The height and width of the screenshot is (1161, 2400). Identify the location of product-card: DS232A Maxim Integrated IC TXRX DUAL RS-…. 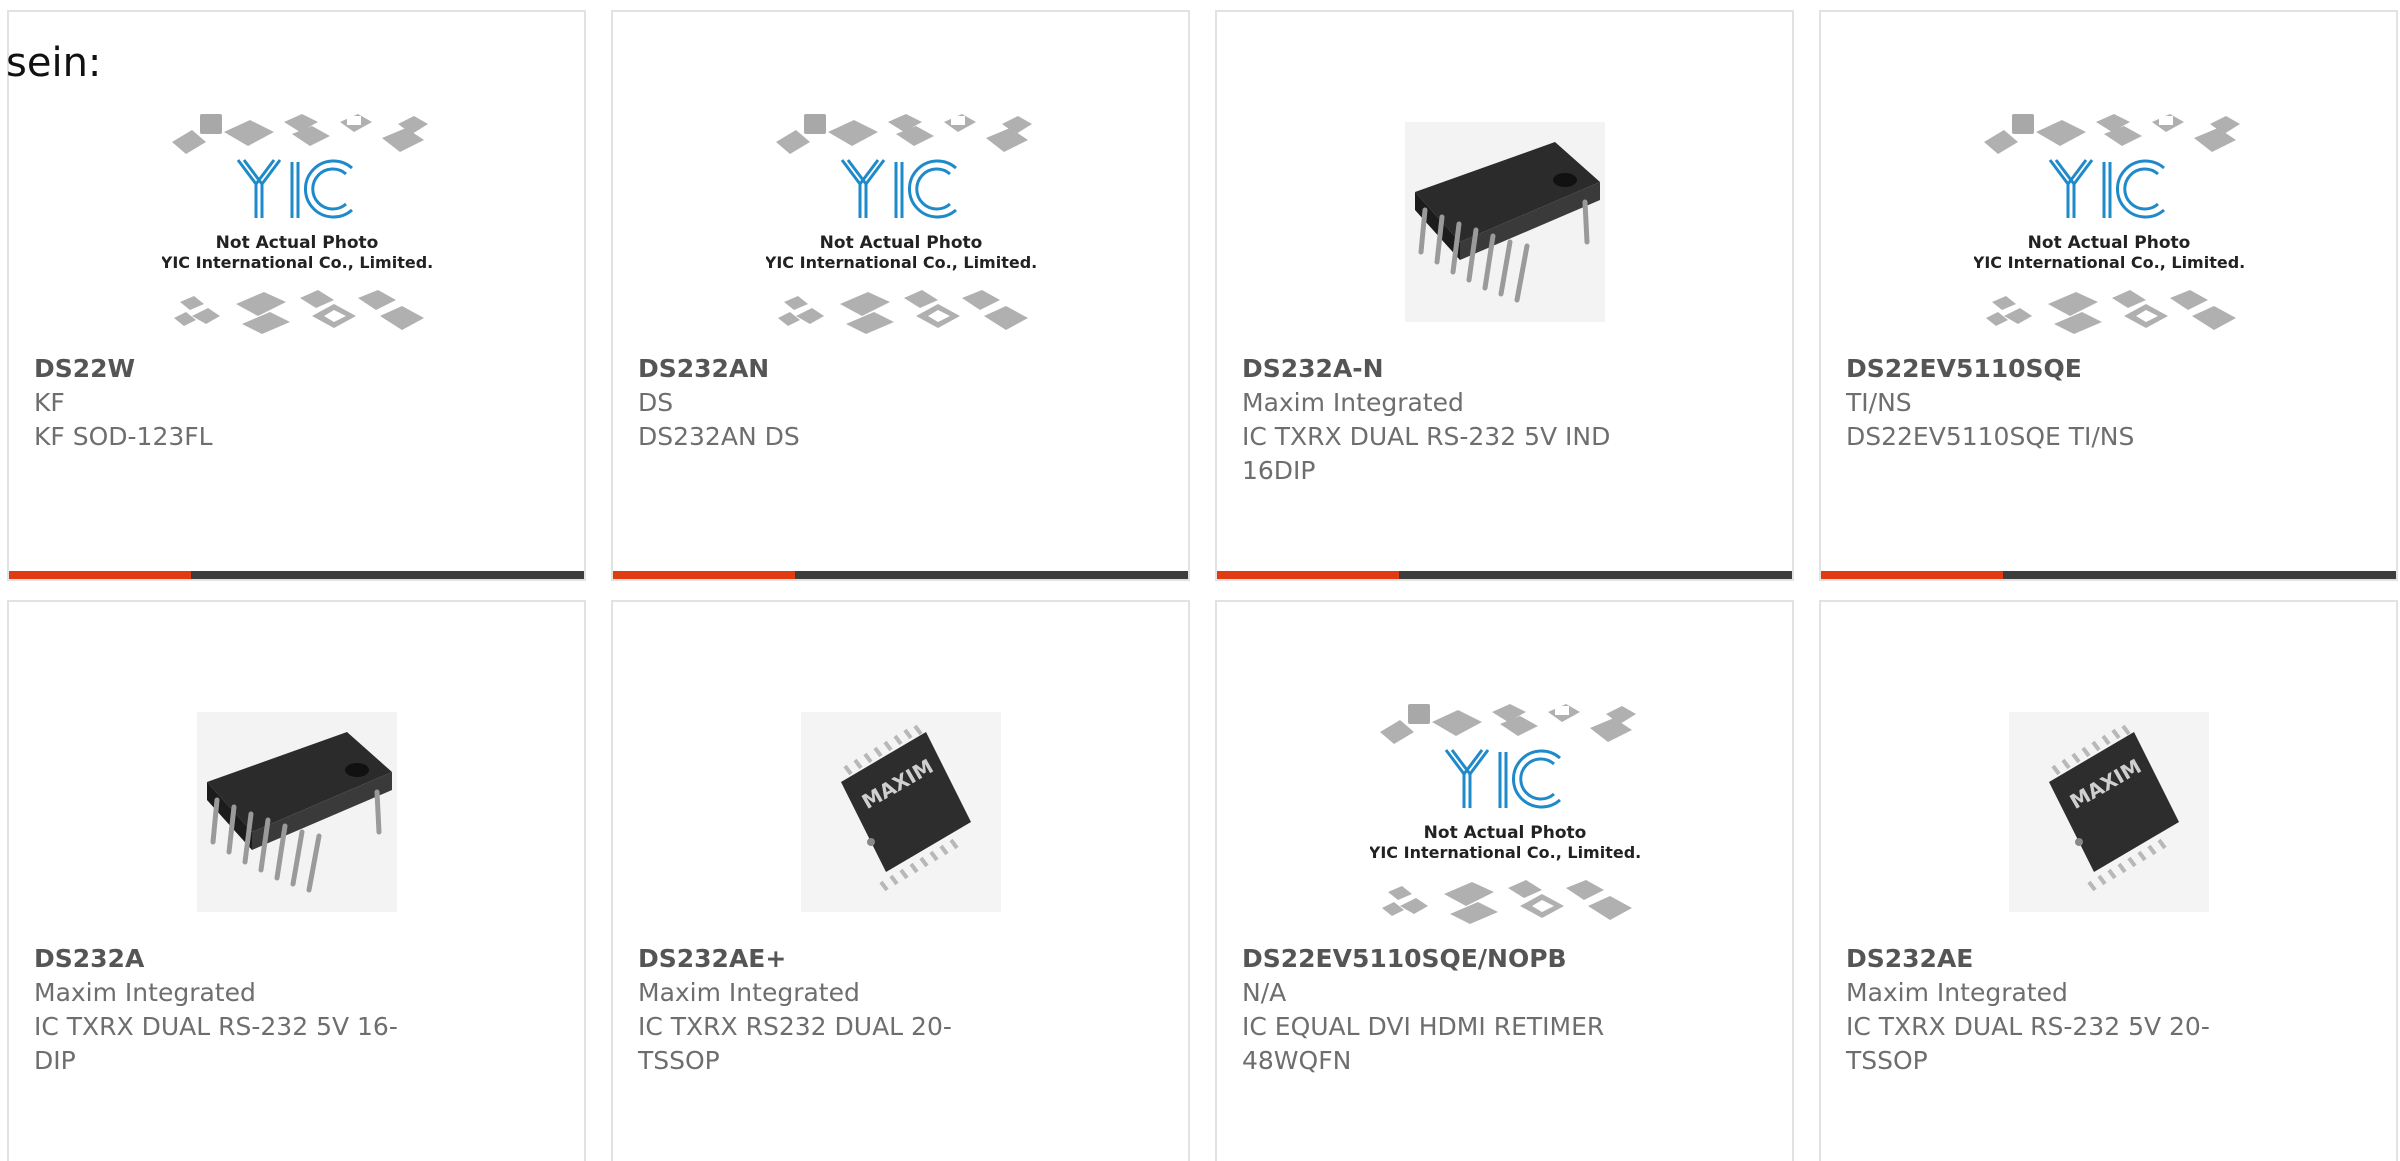
(296, 880).